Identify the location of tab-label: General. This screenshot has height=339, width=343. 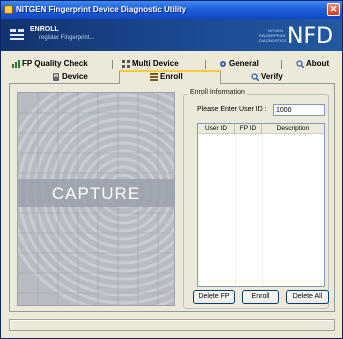
(244, 63).